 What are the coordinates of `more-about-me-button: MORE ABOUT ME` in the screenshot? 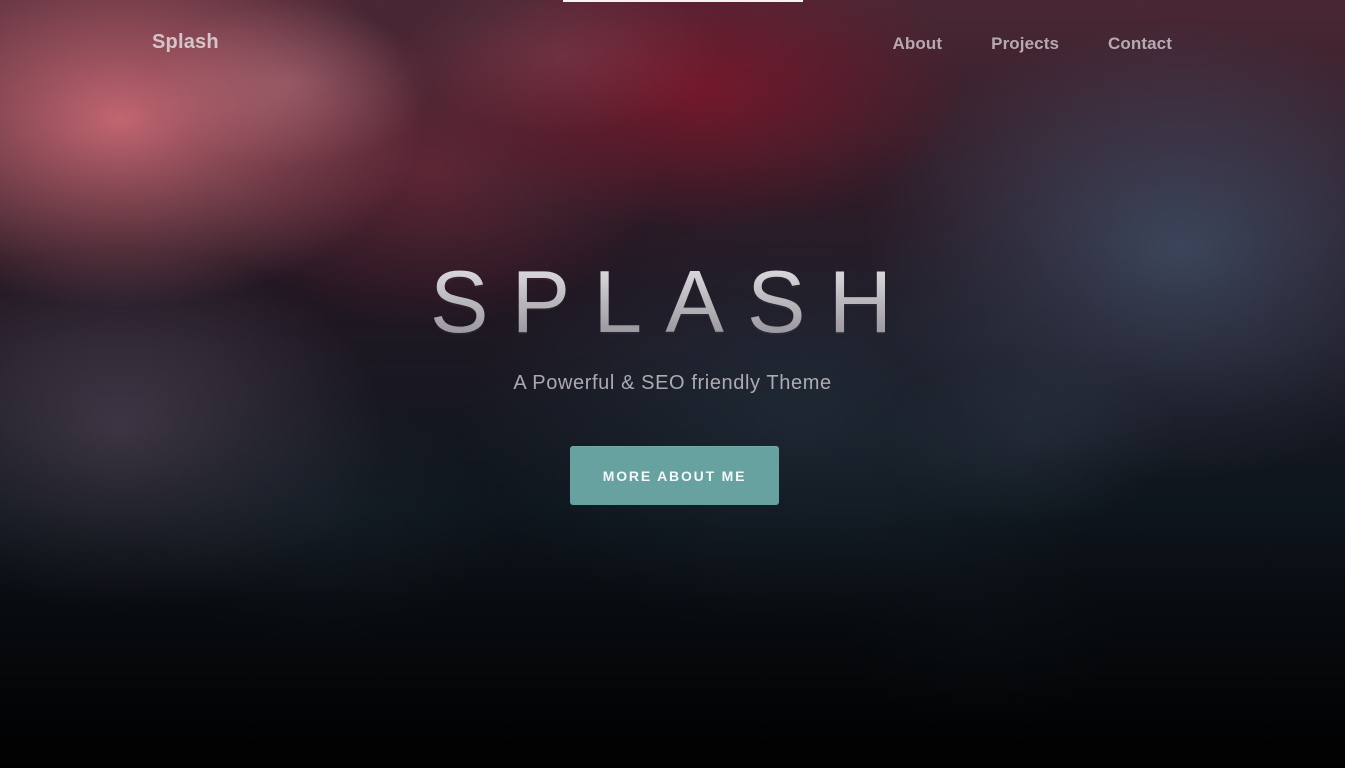 It's located at (674, 475).